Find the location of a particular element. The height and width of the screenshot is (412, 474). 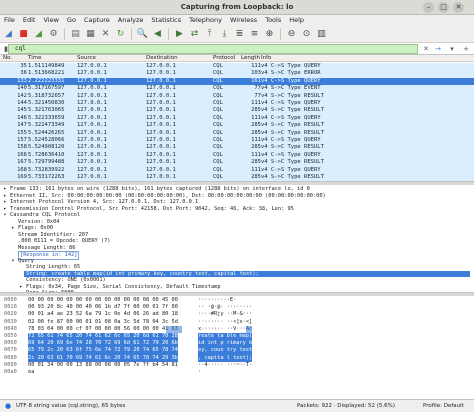

col-length-header: Length is located at coordinates (251, 58).